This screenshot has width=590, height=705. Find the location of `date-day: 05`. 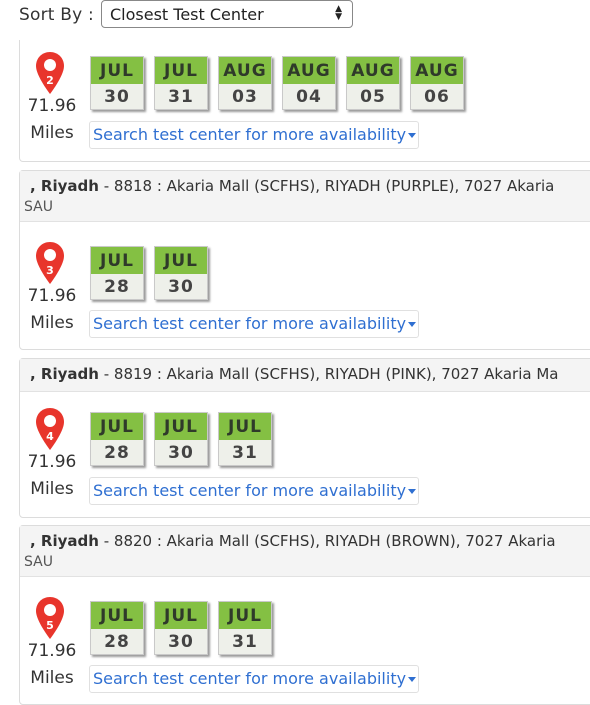

date-day: 05 is located at coordinates (373, 97).